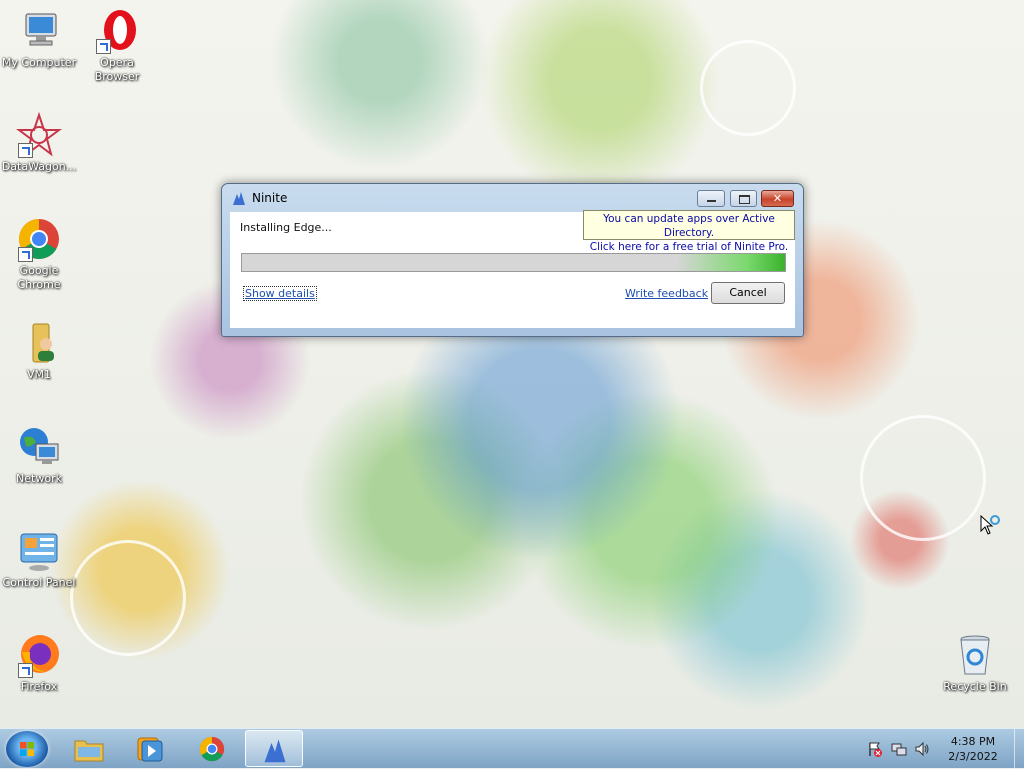  I want to click on taskbar-media-player, so click(149, 748).